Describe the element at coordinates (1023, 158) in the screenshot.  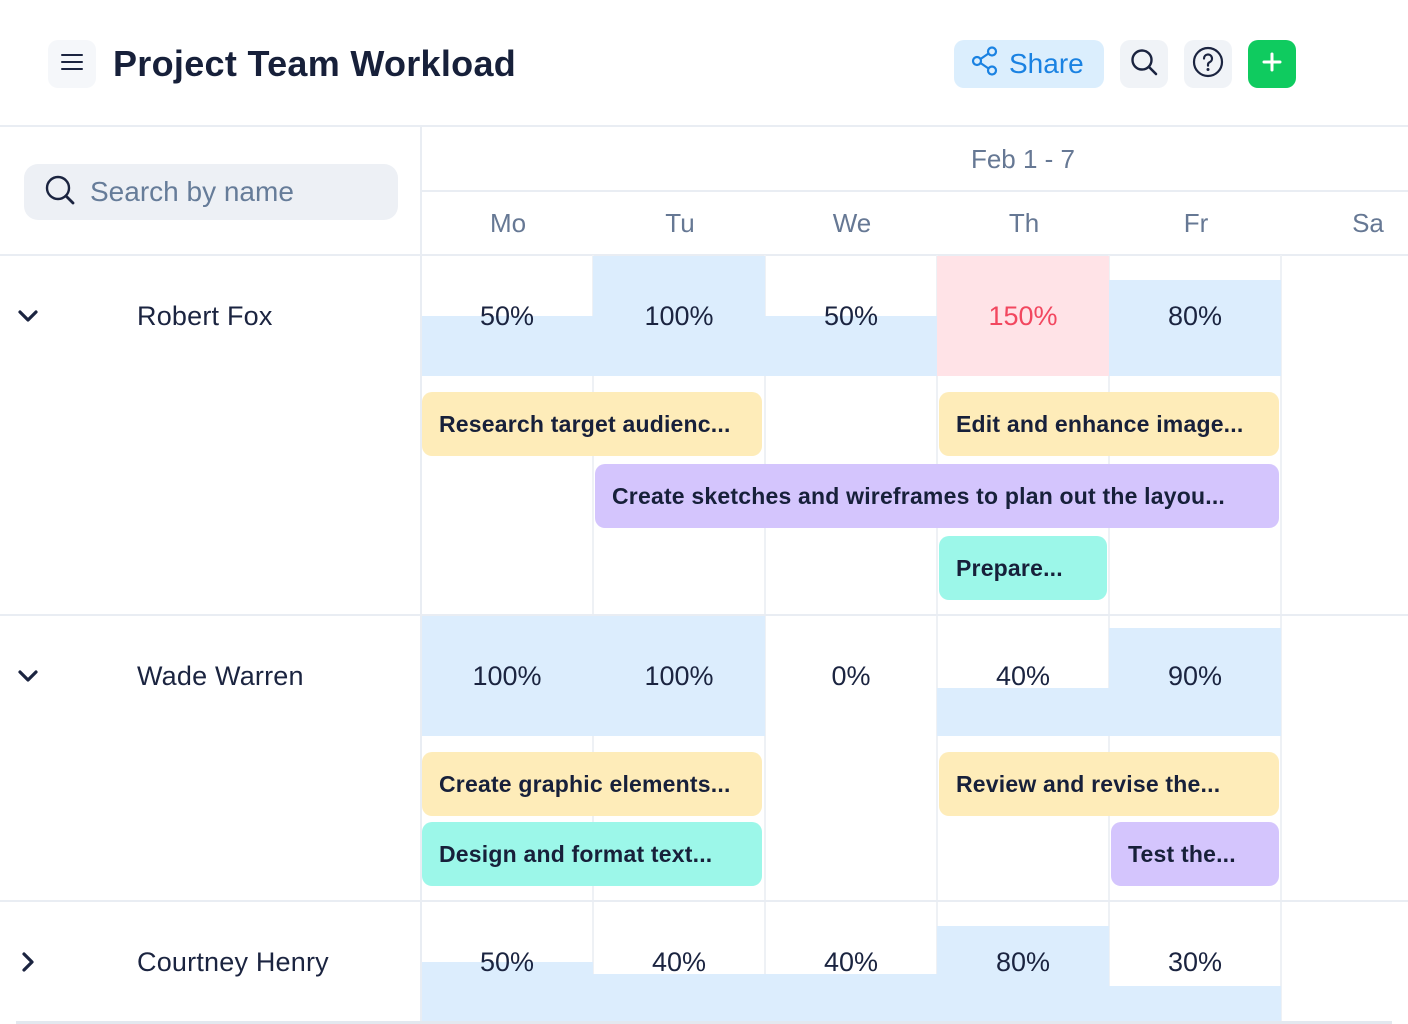
I see `date-range-label: Feb 1 - 7` at that location.